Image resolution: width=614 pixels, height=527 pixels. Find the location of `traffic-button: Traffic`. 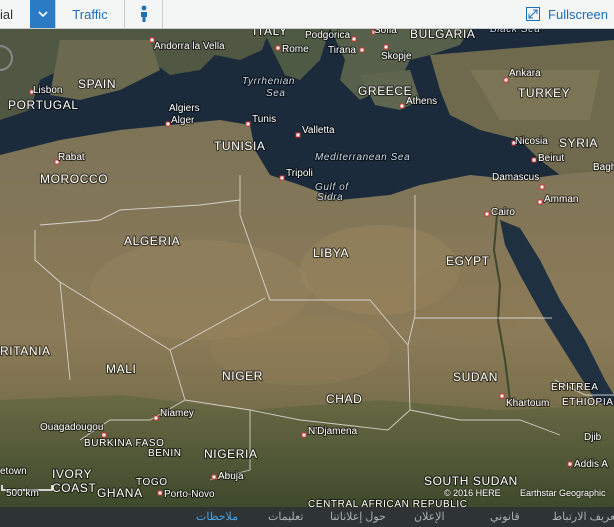

traffic-button: Traffic is located at coordinates (90, 14).